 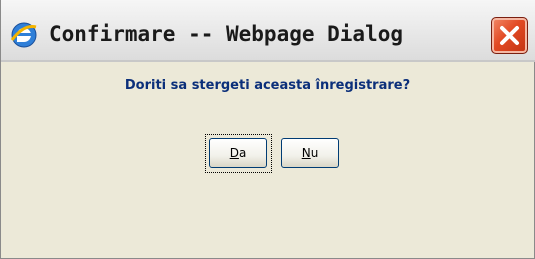 What do you see at coordinates (306, 153) in the screenshot?
I see `no-button-accelerator: N` at bounding box center [306, 153].